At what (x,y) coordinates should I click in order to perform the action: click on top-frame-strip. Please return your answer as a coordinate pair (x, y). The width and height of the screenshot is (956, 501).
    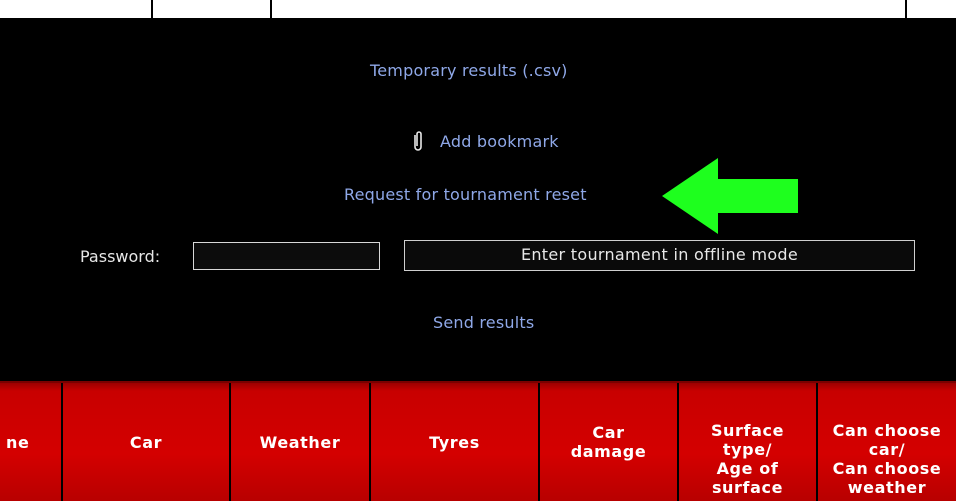
    Looking at the image, I should click on (478, 9).